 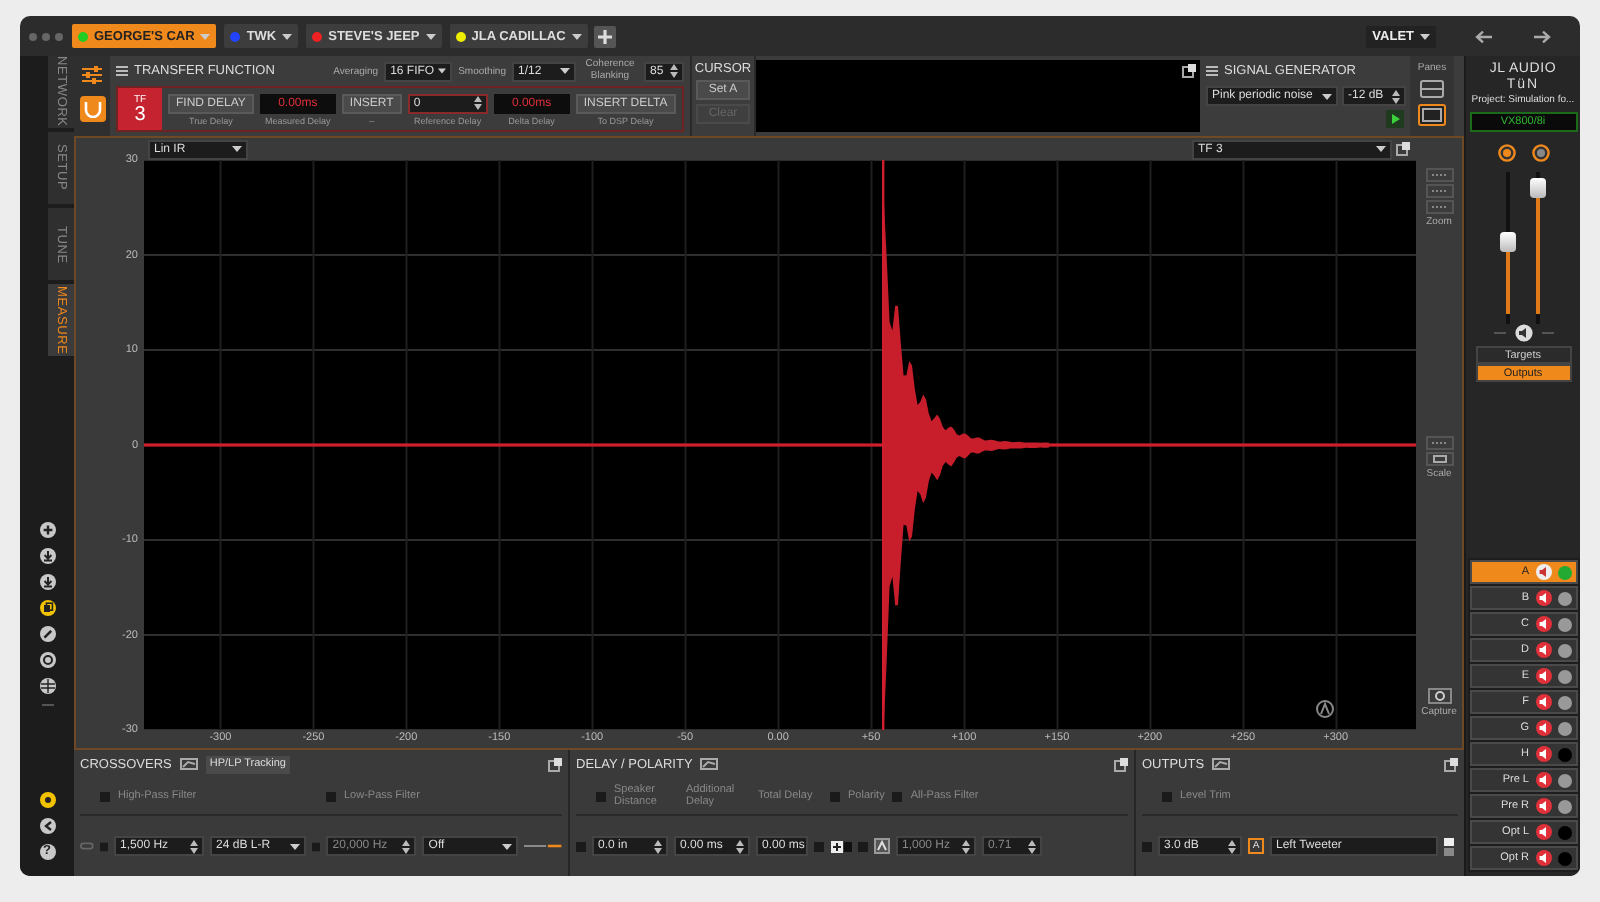 What do you see at coordinates (140, 115) in the screenshot?
I see `badge-number: 3` at bounding box center [140, 115].